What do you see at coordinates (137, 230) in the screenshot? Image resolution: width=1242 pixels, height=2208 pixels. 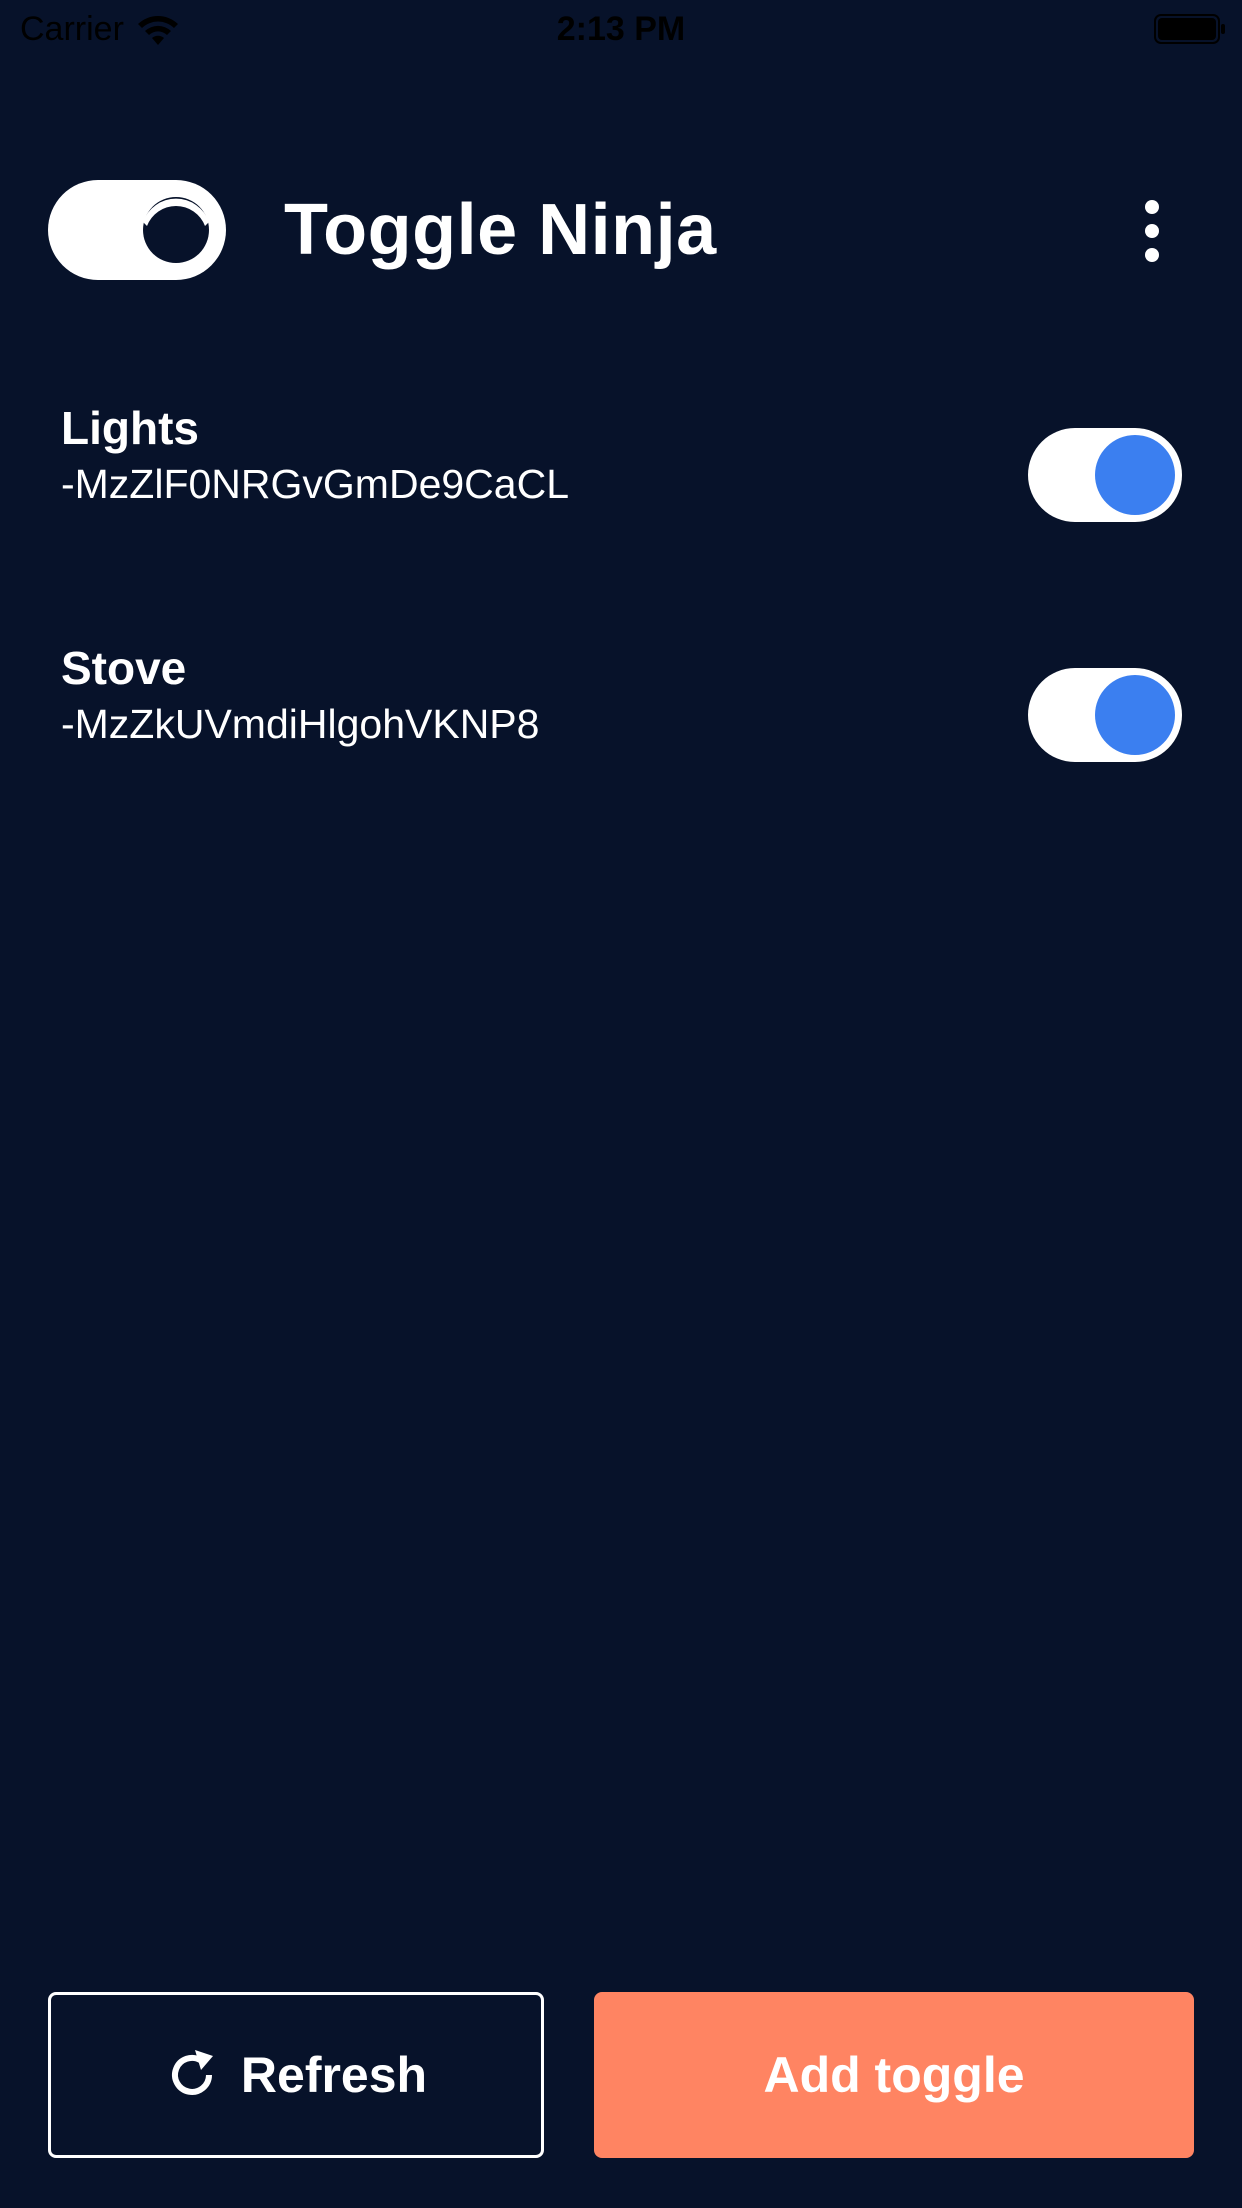 I see `toggle-logo-icon` at bounding box center [137, 230].